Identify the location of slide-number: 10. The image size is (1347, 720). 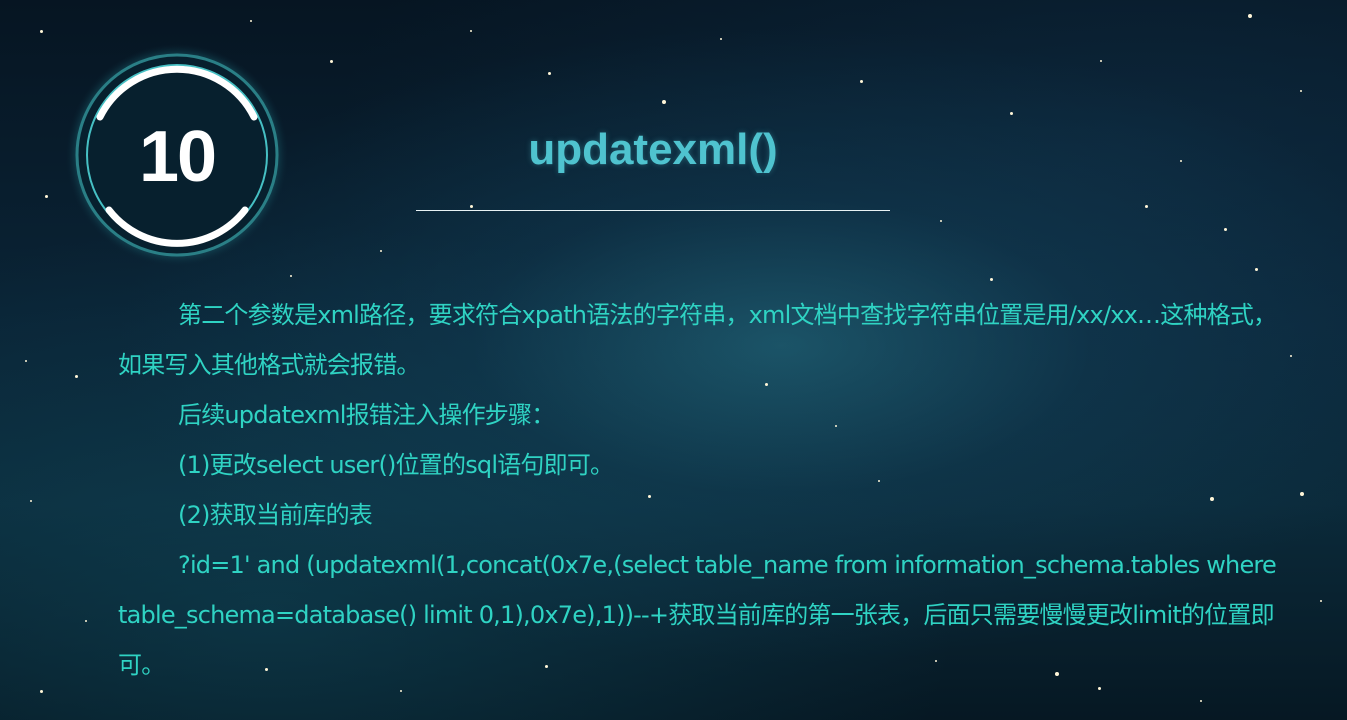
(177, 157).